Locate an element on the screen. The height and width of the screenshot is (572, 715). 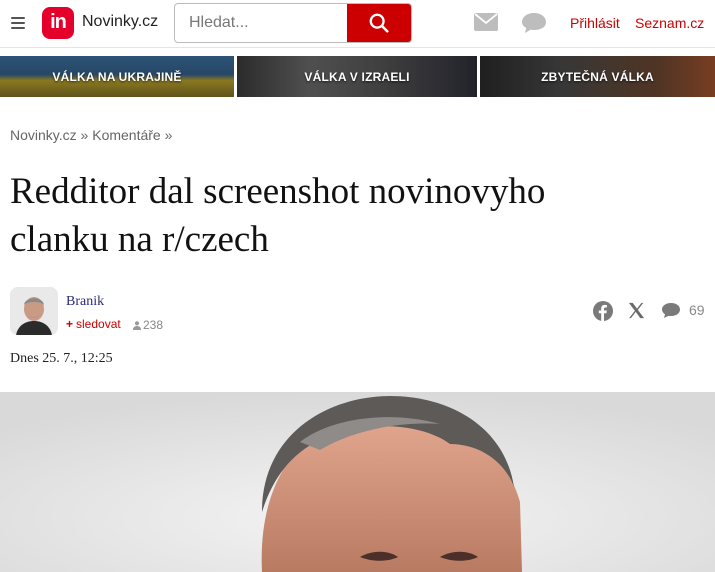
banner-israel: VÁLKA V IZRAELI is located at coordinates (357, 76).